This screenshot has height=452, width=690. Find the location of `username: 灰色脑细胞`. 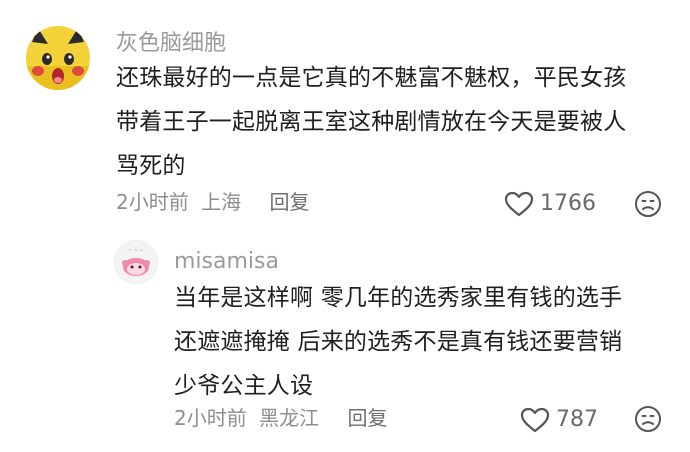

username: 灰色脑细胞 is located at coordinates (171, 44).